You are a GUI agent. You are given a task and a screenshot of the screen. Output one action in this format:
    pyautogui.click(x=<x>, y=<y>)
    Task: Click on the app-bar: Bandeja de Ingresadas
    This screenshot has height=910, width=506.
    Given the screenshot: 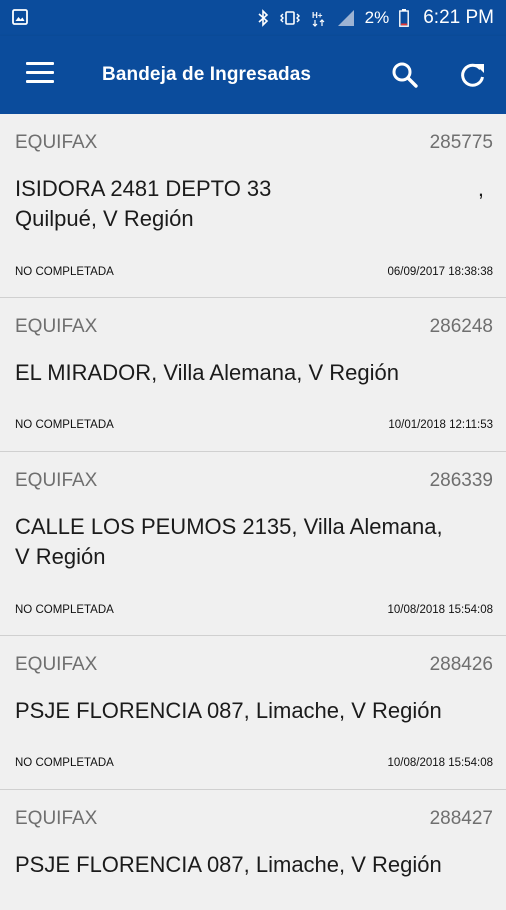 What is the action you would take?
    pyautogui.click(x=253, y=75)
    